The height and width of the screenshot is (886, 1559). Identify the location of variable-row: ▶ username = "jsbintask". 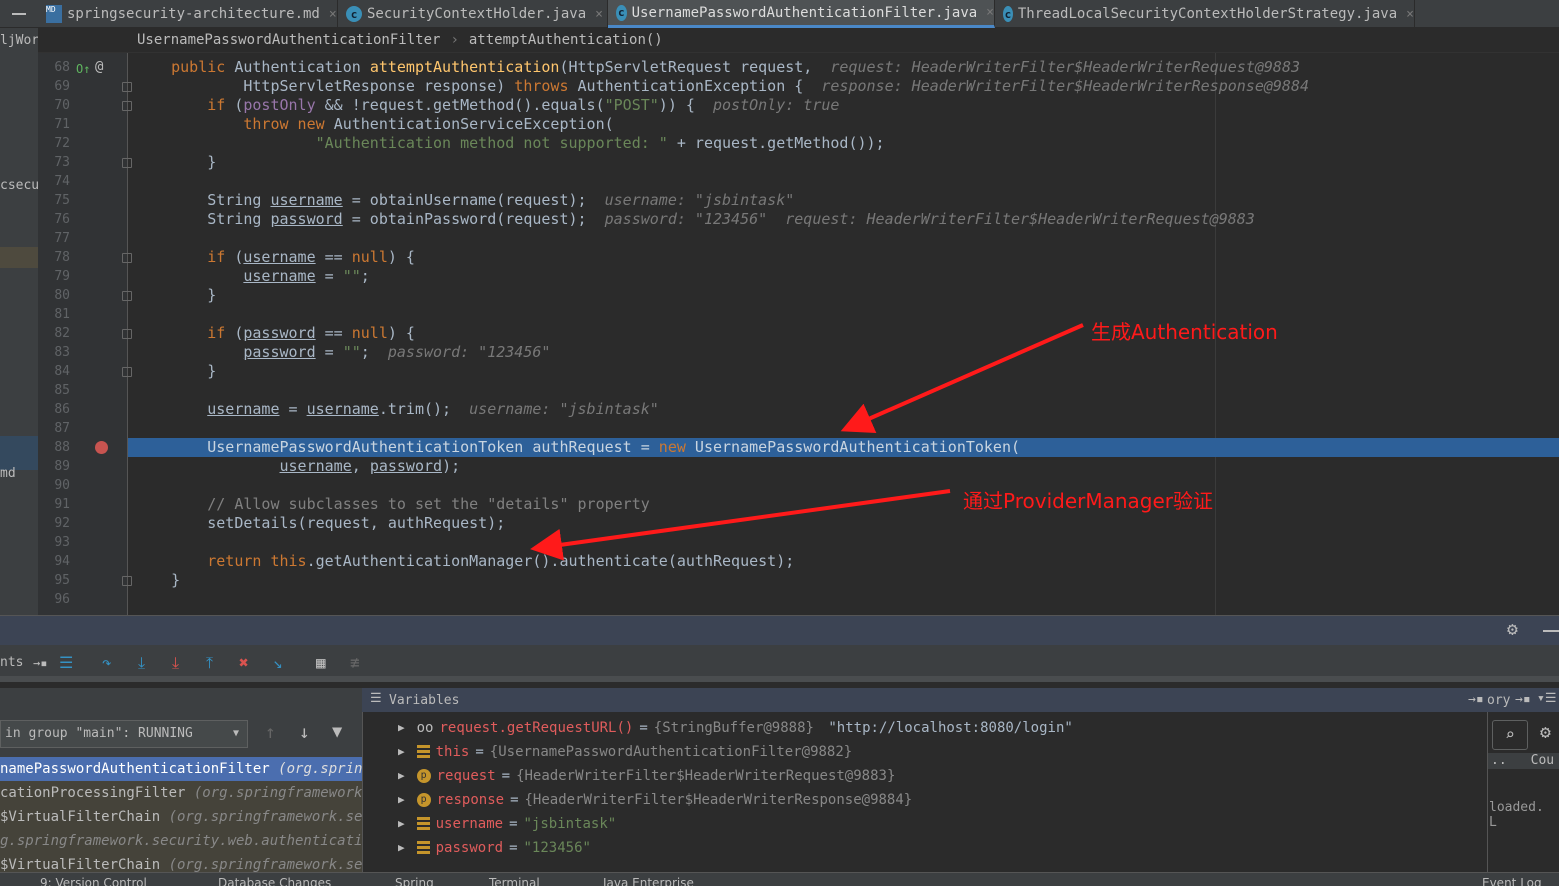
(507, 824).